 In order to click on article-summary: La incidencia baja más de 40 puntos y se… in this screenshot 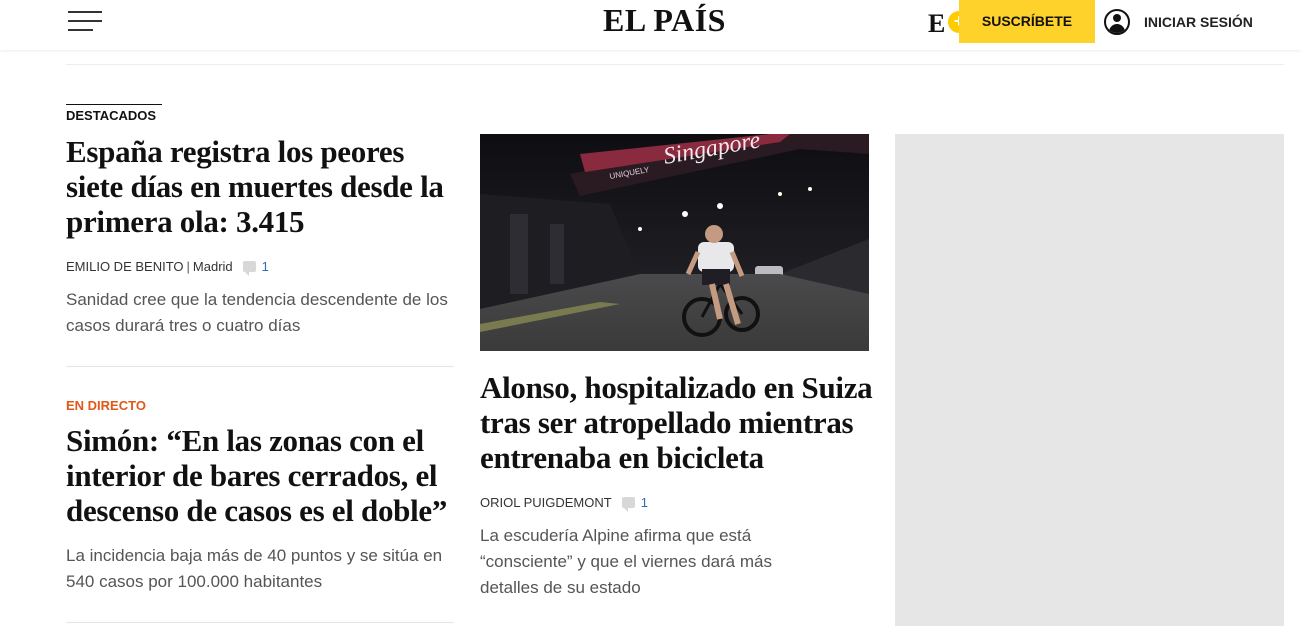, I will do `click(254, 568)`.